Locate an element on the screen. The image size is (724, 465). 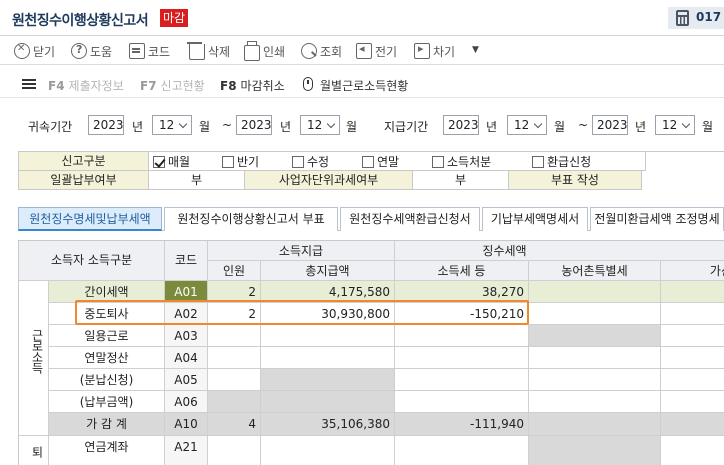
calculator-icon is located at coordinates (682, 18).